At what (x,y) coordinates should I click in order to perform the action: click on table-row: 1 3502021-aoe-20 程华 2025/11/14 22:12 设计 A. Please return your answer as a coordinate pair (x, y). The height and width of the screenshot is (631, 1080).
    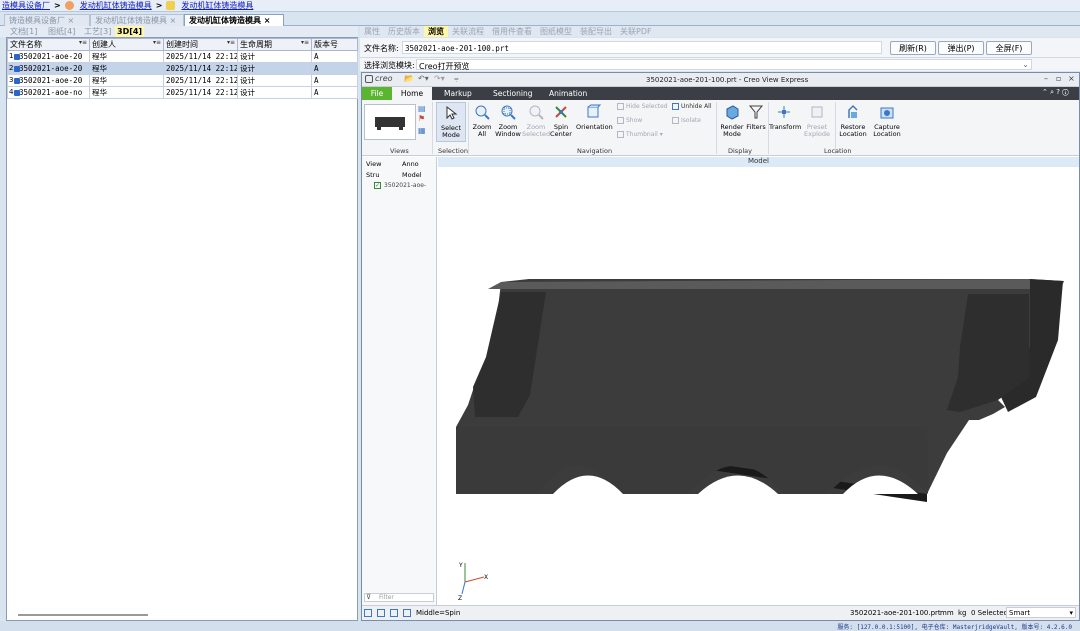
    Looking at the image, I should click on (182, 56).